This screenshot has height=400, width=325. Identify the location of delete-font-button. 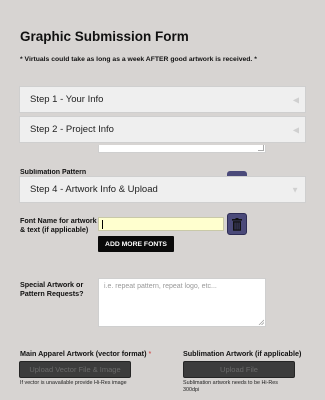
(237, 224).